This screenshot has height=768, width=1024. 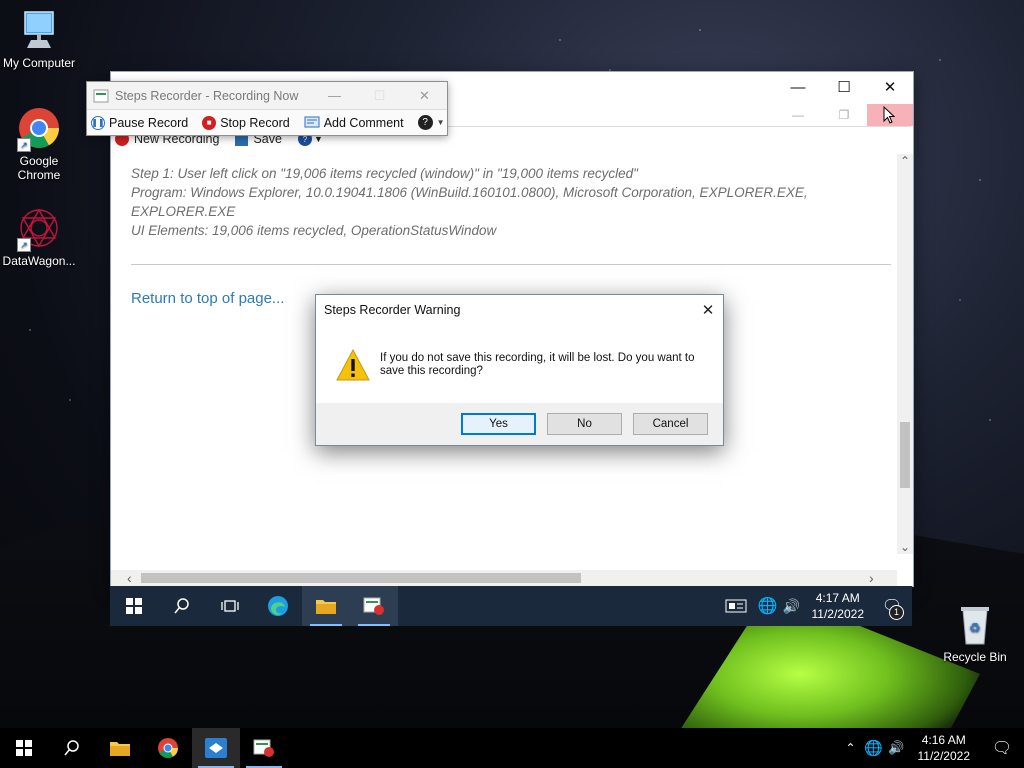 I want to click on taskbar-chrome, so click(x=168, y=748).